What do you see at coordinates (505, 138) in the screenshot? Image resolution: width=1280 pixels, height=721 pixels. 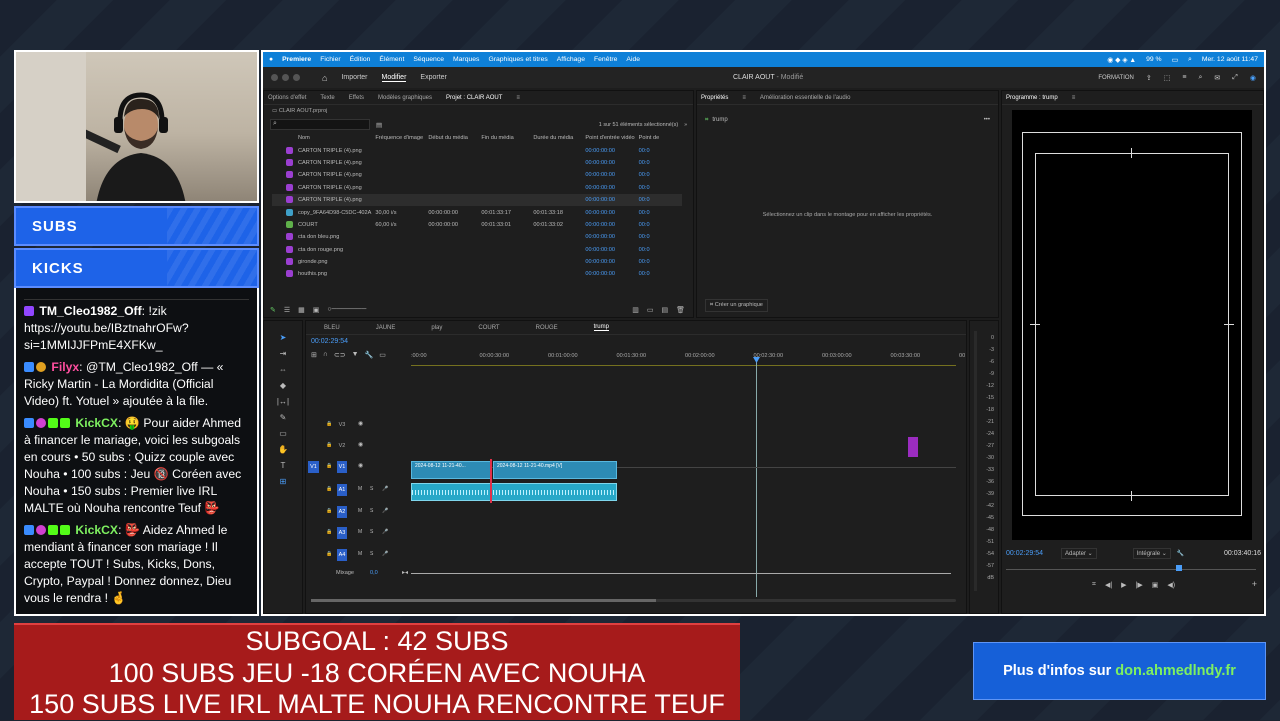 I see `col-end: Fin du média` at bounding box center [505, 138].